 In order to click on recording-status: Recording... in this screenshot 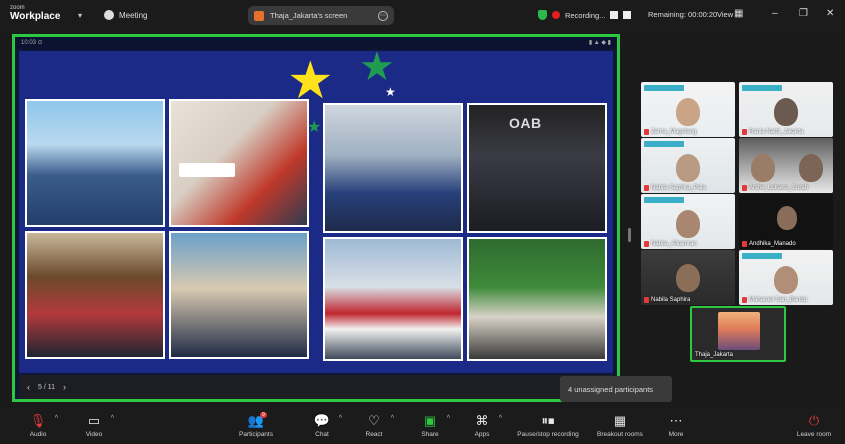, I will do `click(585, 15)`.